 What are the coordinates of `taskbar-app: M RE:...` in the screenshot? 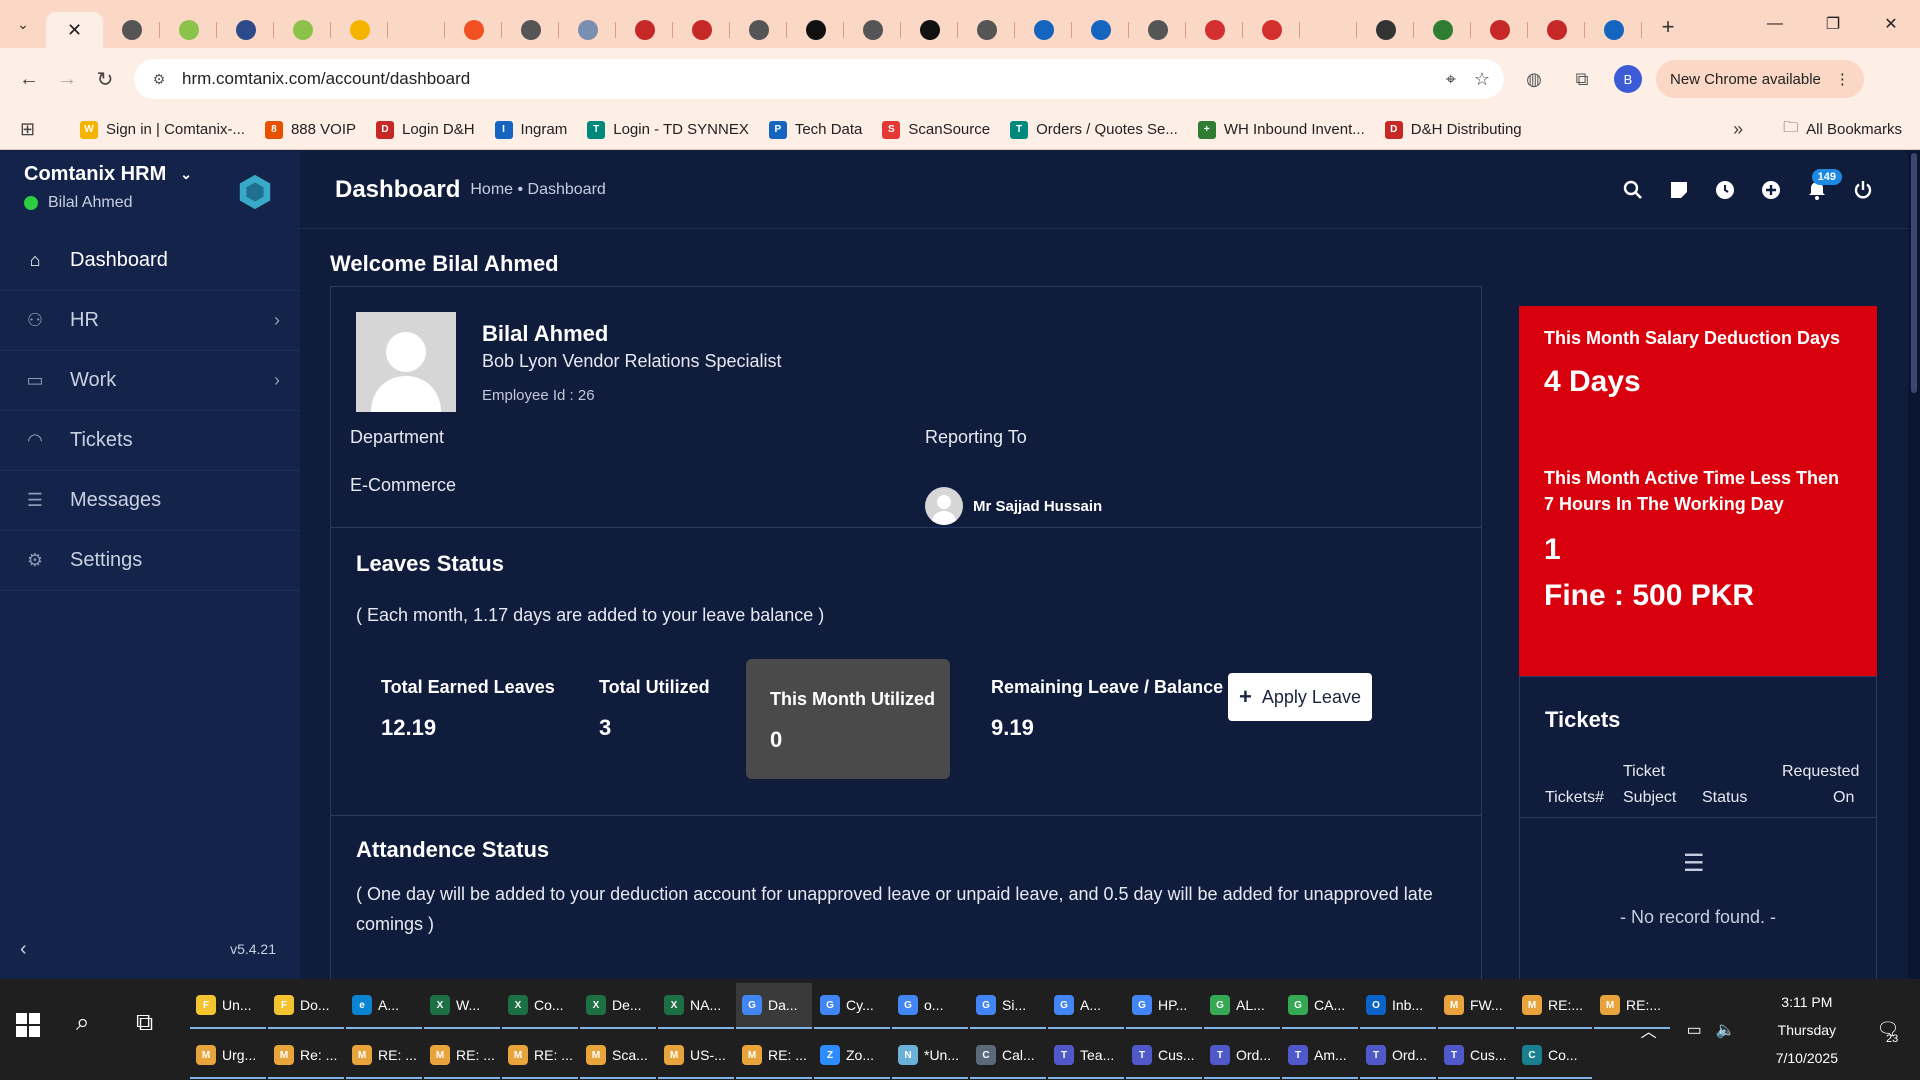 It's located at (1554, 1006).